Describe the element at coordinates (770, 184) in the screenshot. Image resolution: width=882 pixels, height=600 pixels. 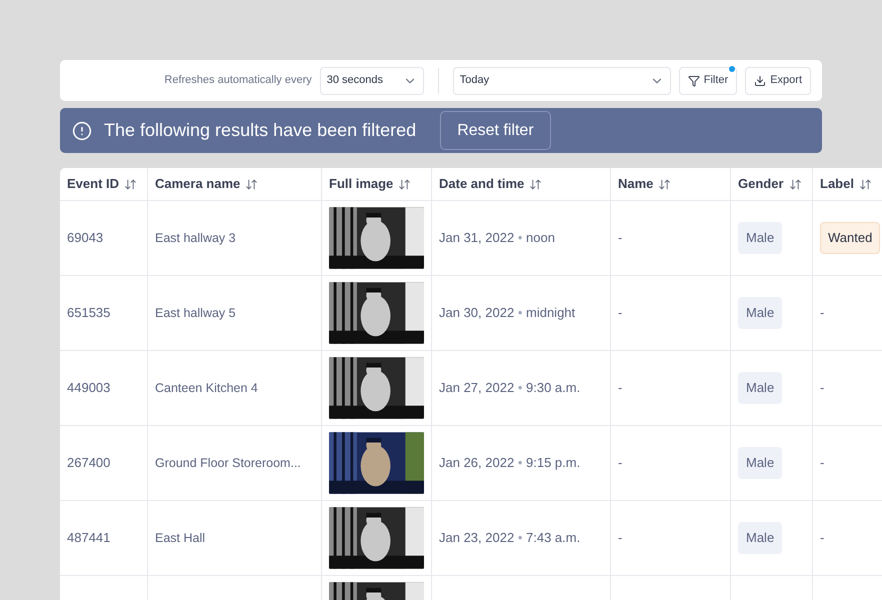
I see `column-header: Gender` at that location.